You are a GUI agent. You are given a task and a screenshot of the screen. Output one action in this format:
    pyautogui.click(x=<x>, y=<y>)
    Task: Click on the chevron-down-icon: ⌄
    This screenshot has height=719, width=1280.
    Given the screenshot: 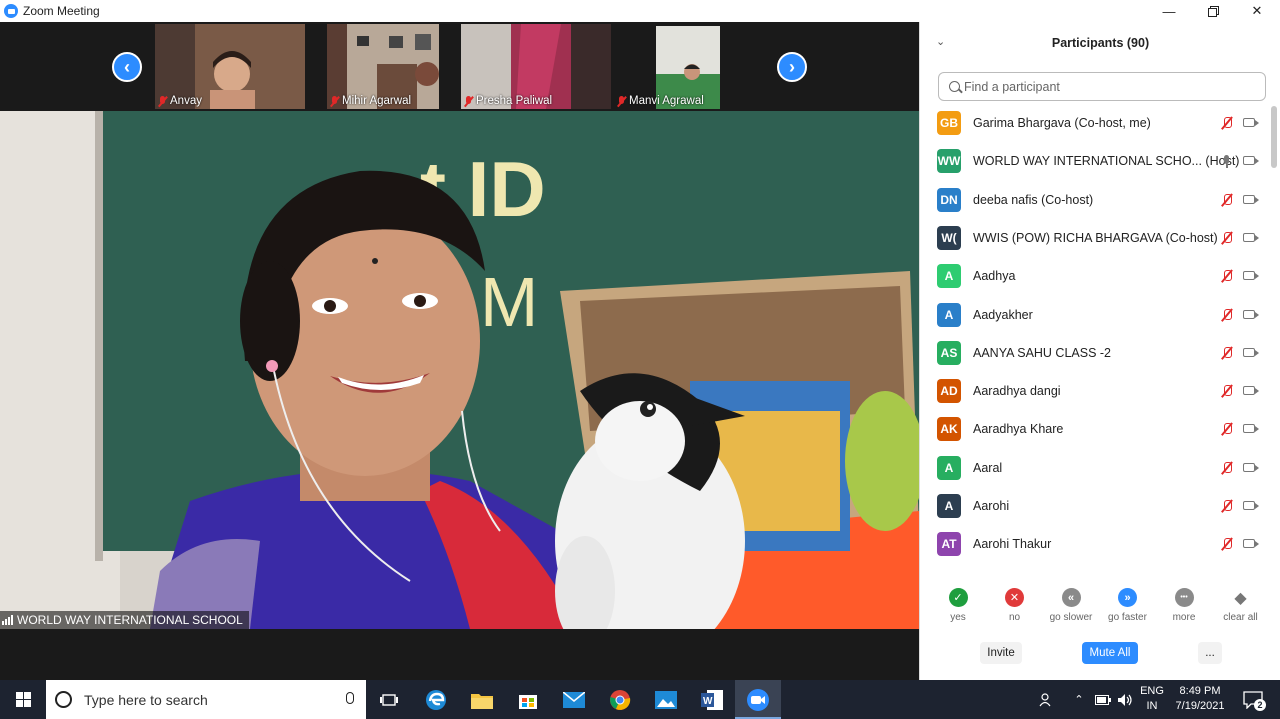 What is the action you would take?
    pyautogui.click(x=940, y=41)
    